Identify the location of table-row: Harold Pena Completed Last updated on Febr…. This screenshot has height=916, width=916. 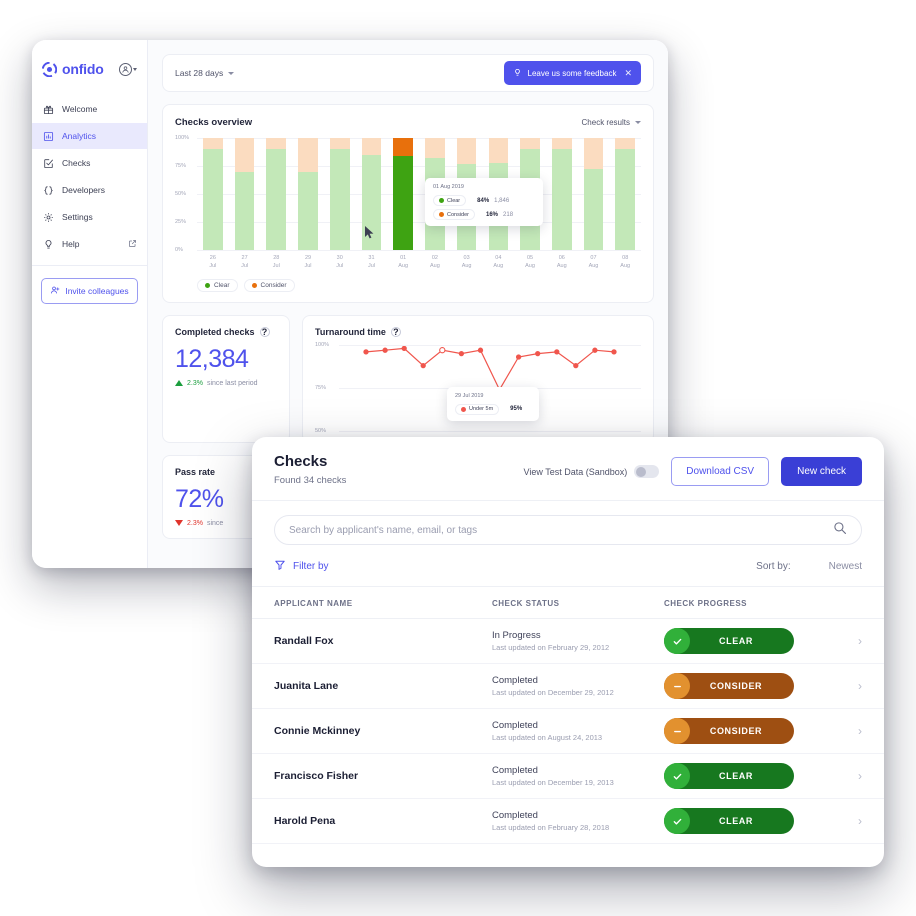
(568, 821).